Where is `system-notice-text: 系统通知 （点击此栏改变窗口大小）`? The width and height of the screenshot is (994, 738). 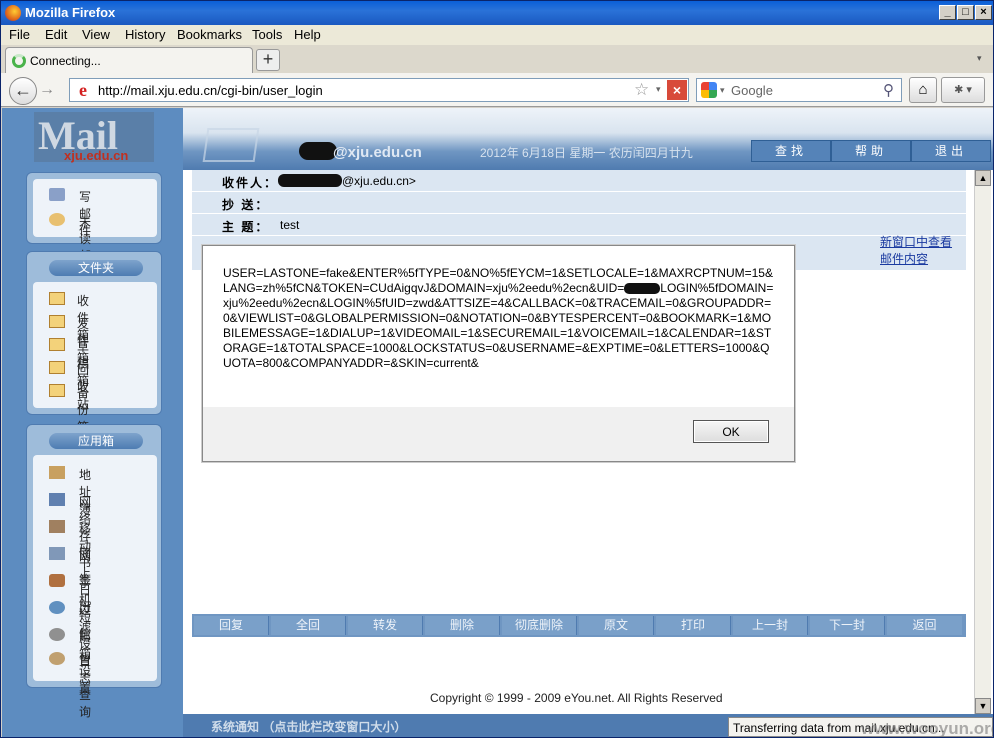
system-notice-text: 系统通知 （点击此栏改变窗口大小） is located at coordinates (308, 726).